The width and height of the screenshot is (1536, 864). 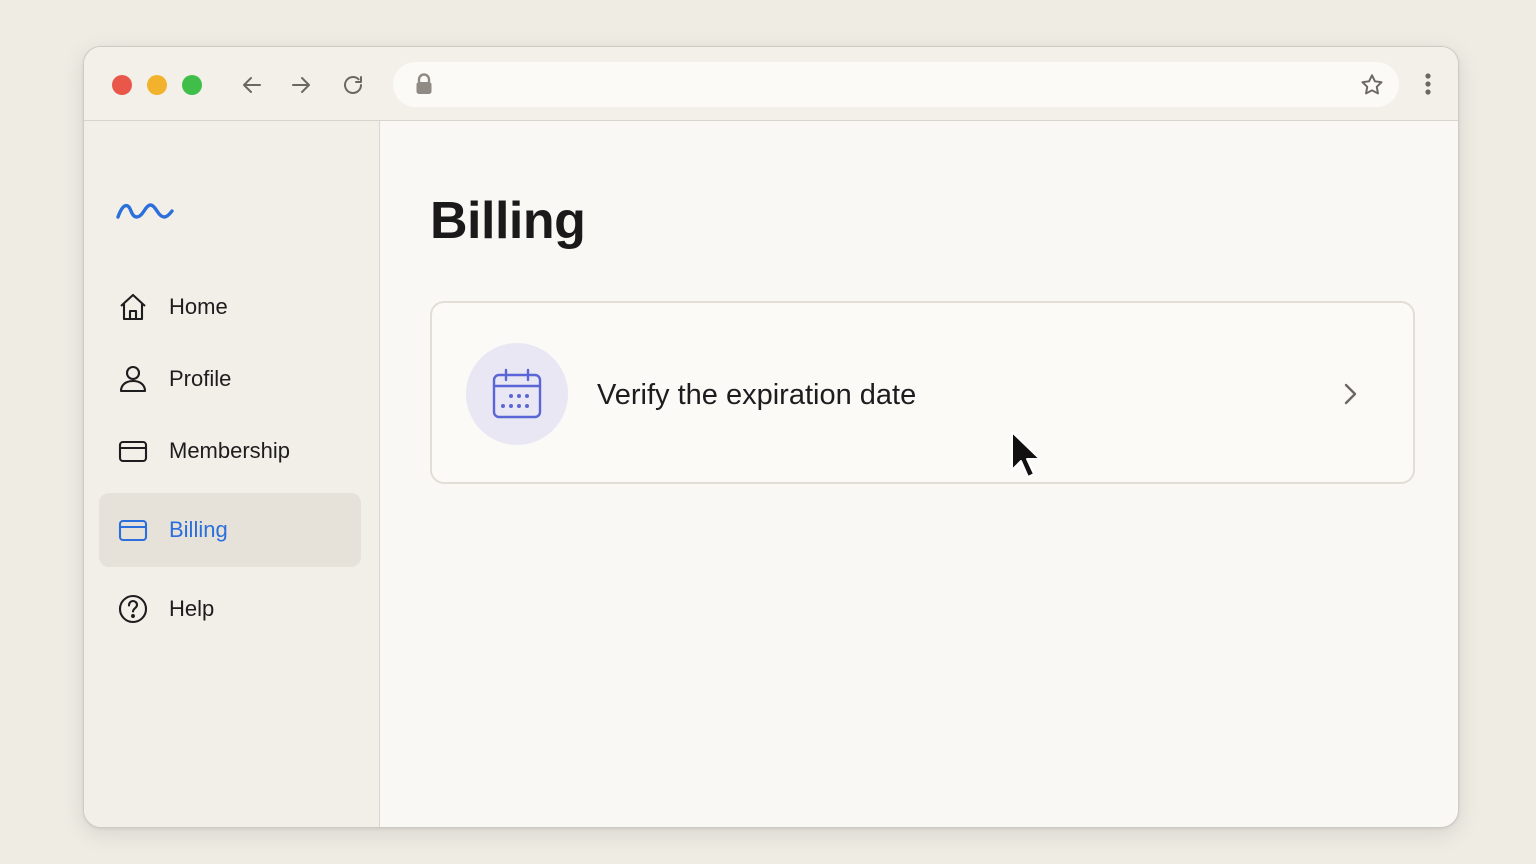 I want to click on sidebar-item-help: Help, so click(x=230, y=609).